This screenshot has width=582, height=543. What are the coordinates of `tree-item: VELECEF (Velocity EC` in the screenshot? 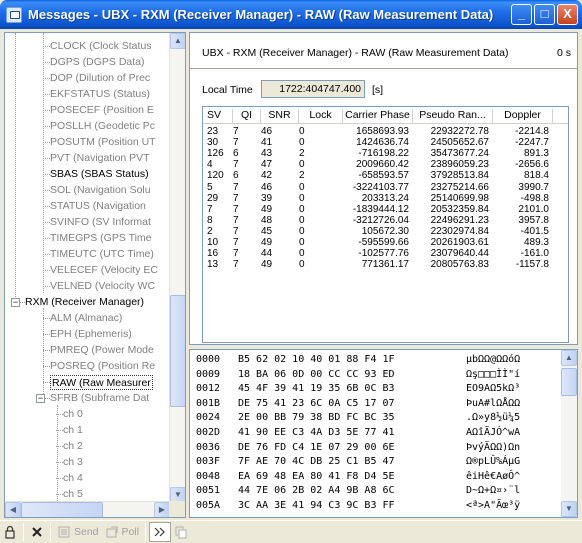 It's located at (104, 270).